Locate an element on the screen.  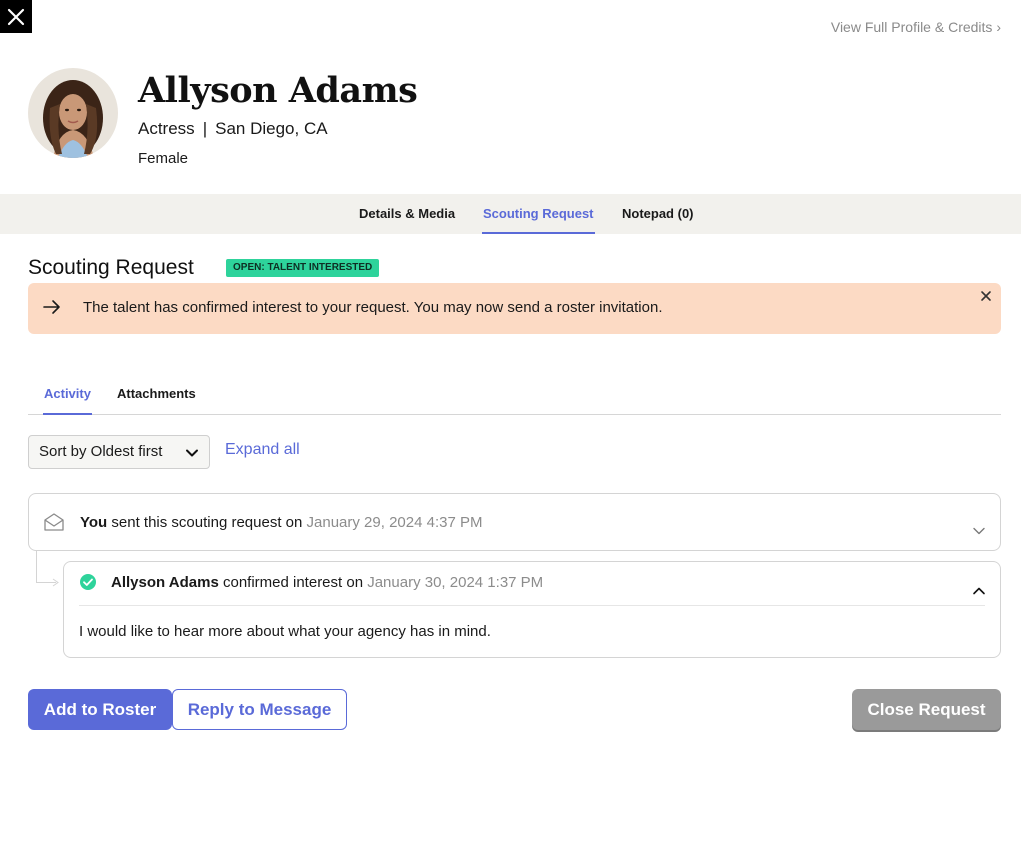
expand-all-link: Expand all is located at coordinates (262, 450).